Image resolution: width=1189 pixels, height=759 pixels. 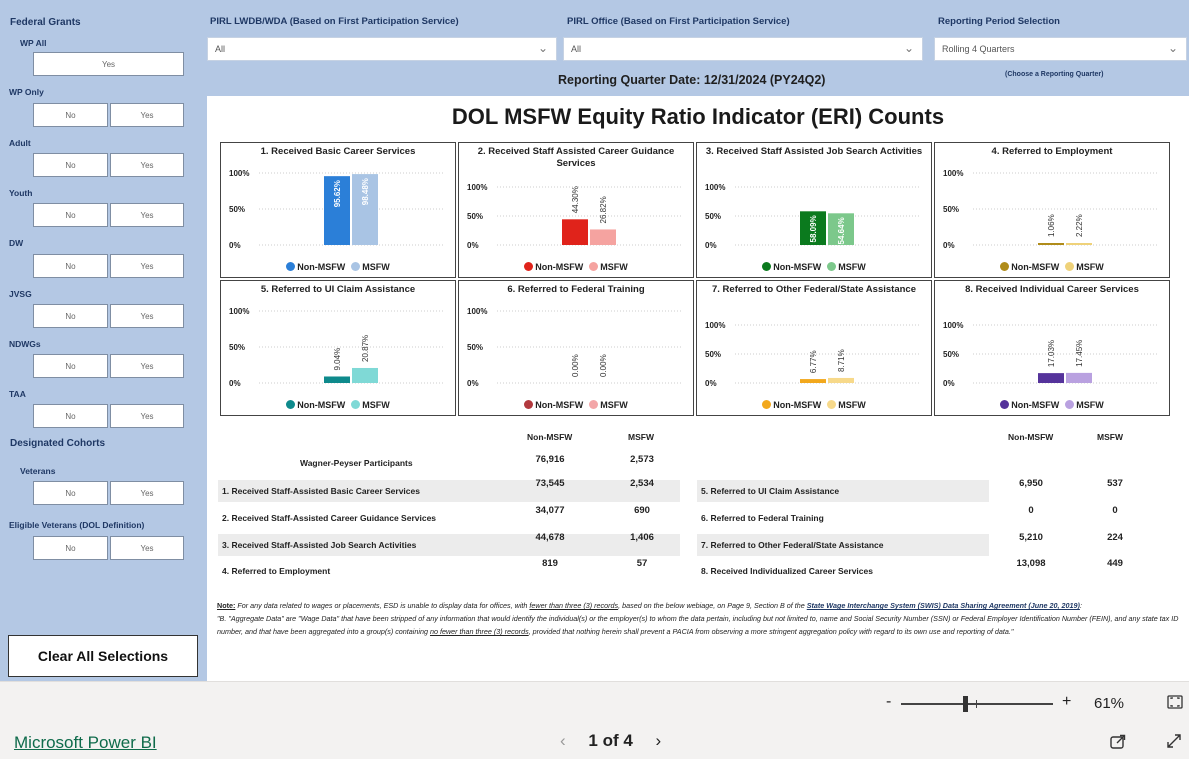 What do you see at coordinates (1079, 353) in the screenshot?
I see `data-label: 17.45%` at bounding box center [1079, 353].